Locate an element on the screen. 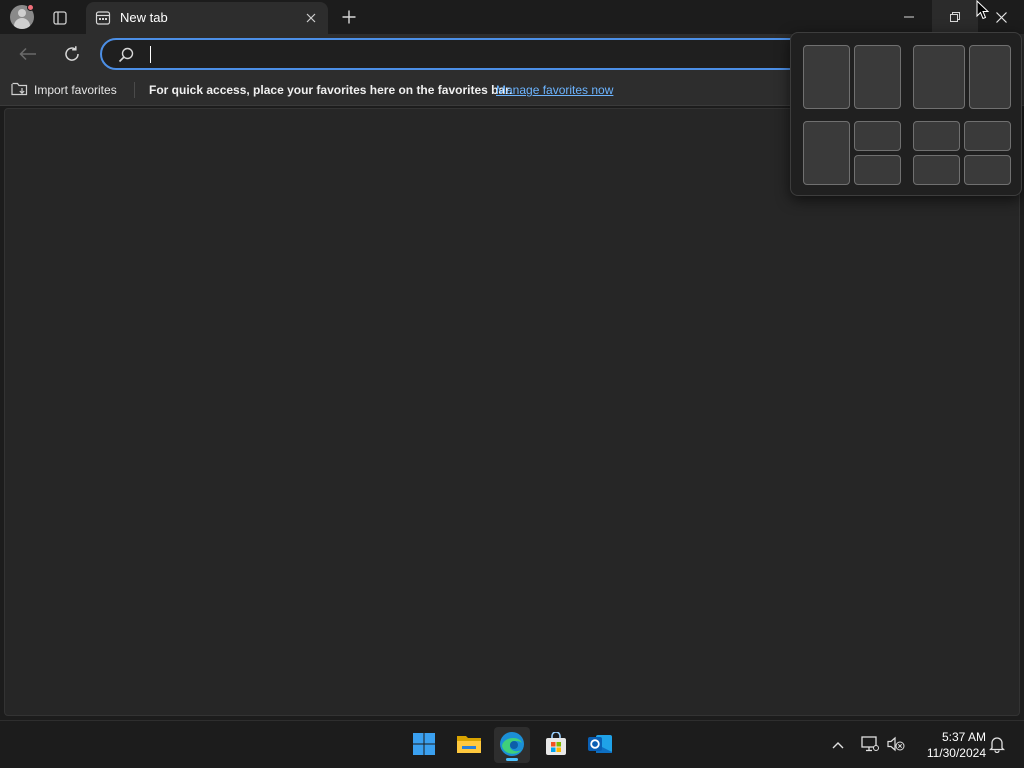 This screenshot has width=1024, height=768. minimize-button is located at coordinates (909, 17).